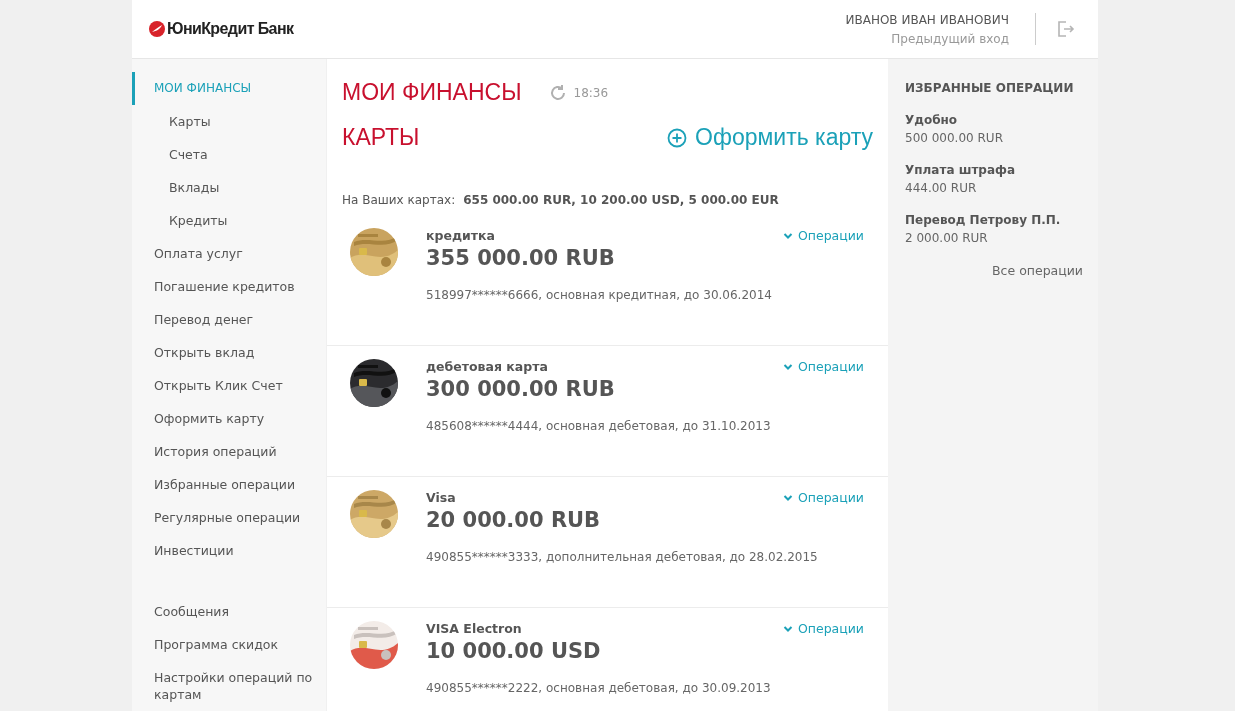 This screenshot has width=1235, height=711. What do you see at coordinates (621, 200) in the screenshot?
I see `totals-value: 655 000.00 RUR, 10 200.00 USD, 5 000.00 EUR` at bounding box center [621, 200].